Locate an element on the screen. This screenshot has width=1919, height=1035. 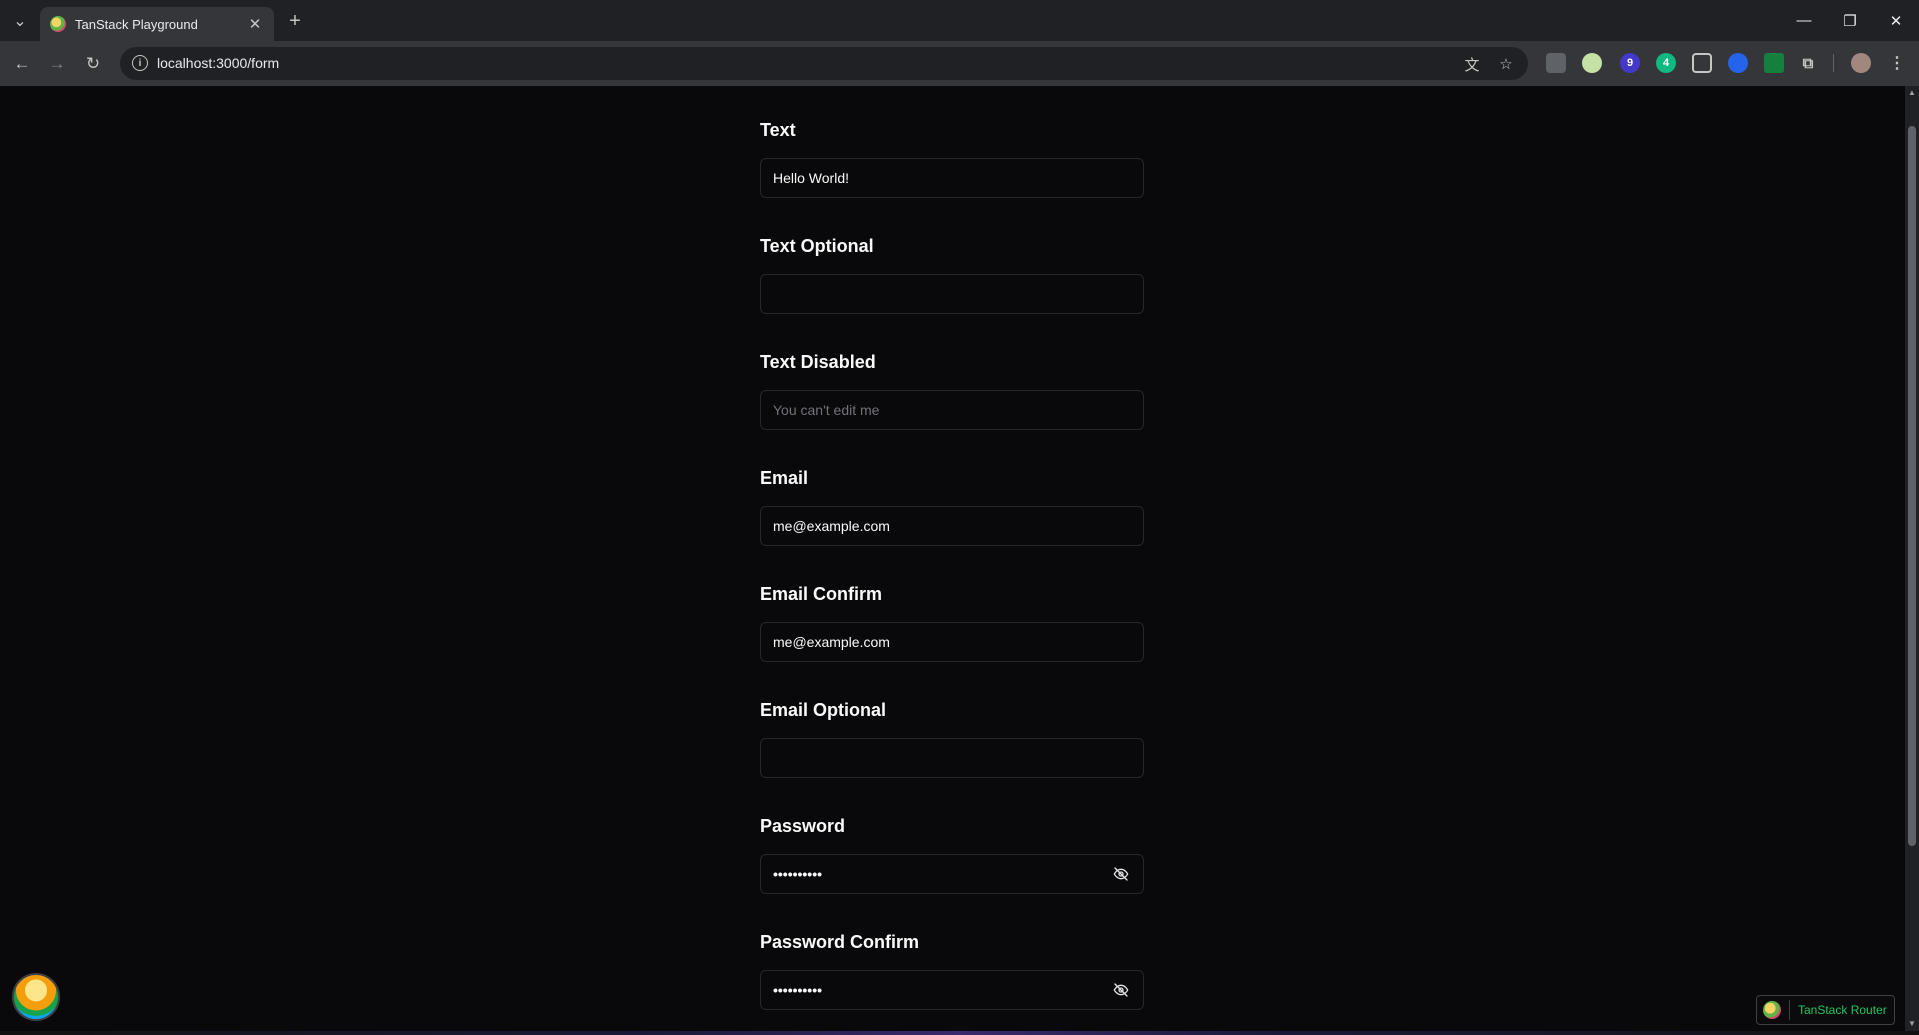
window-close-icon: ✕ is located at coordinates (1896, 20).